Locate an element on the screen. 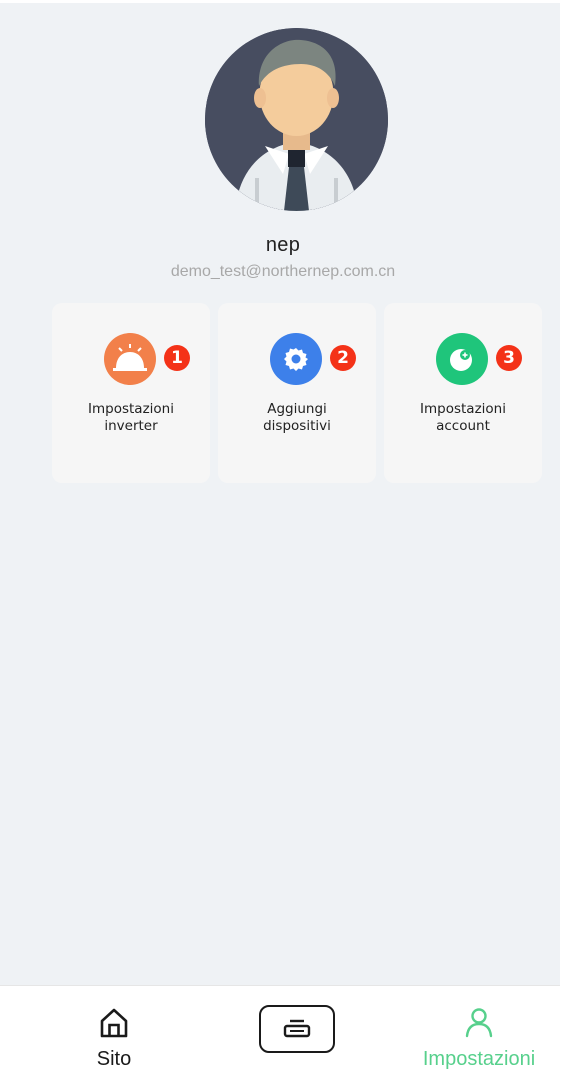 The width and height of the screenshot is (566, 1079). inverter-settings-tile: 1 Impostazioni inverter is located at coordinates (131, 393).